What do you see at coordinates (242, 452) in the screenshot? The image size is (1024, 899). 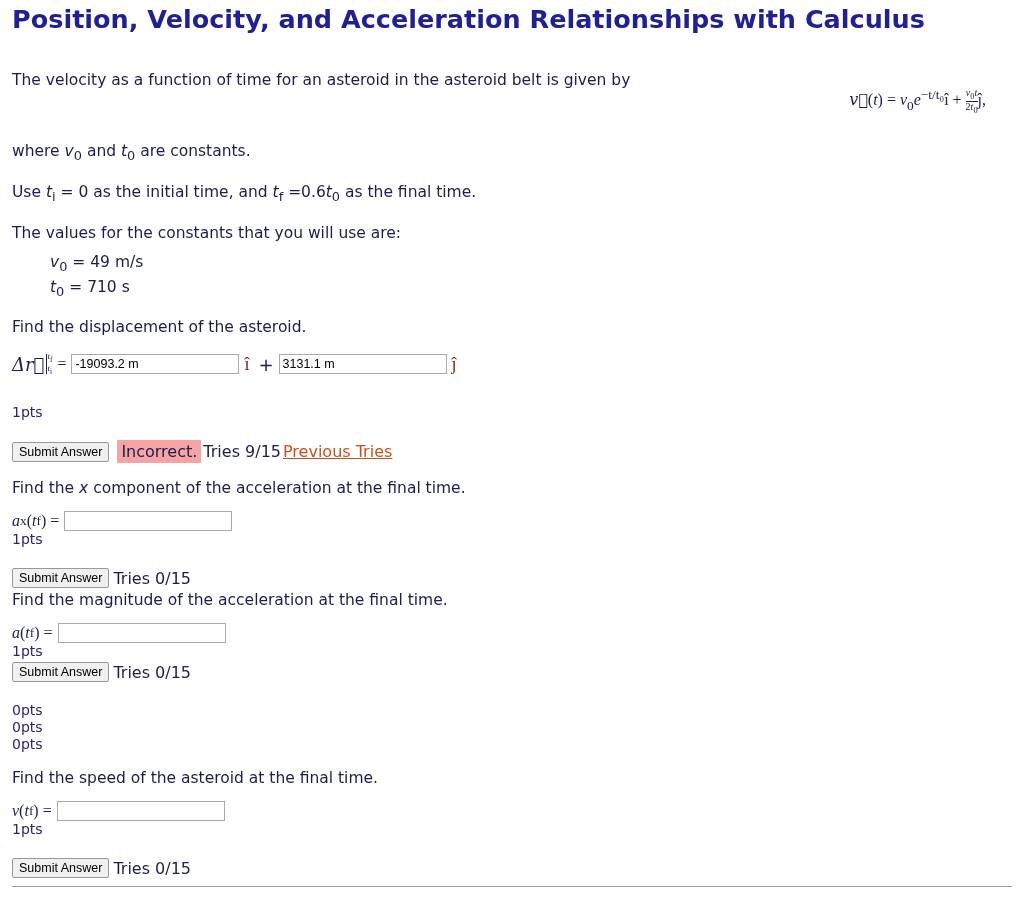 I see `tries-count: Tries 9/15` at bounding box center [242, 452].